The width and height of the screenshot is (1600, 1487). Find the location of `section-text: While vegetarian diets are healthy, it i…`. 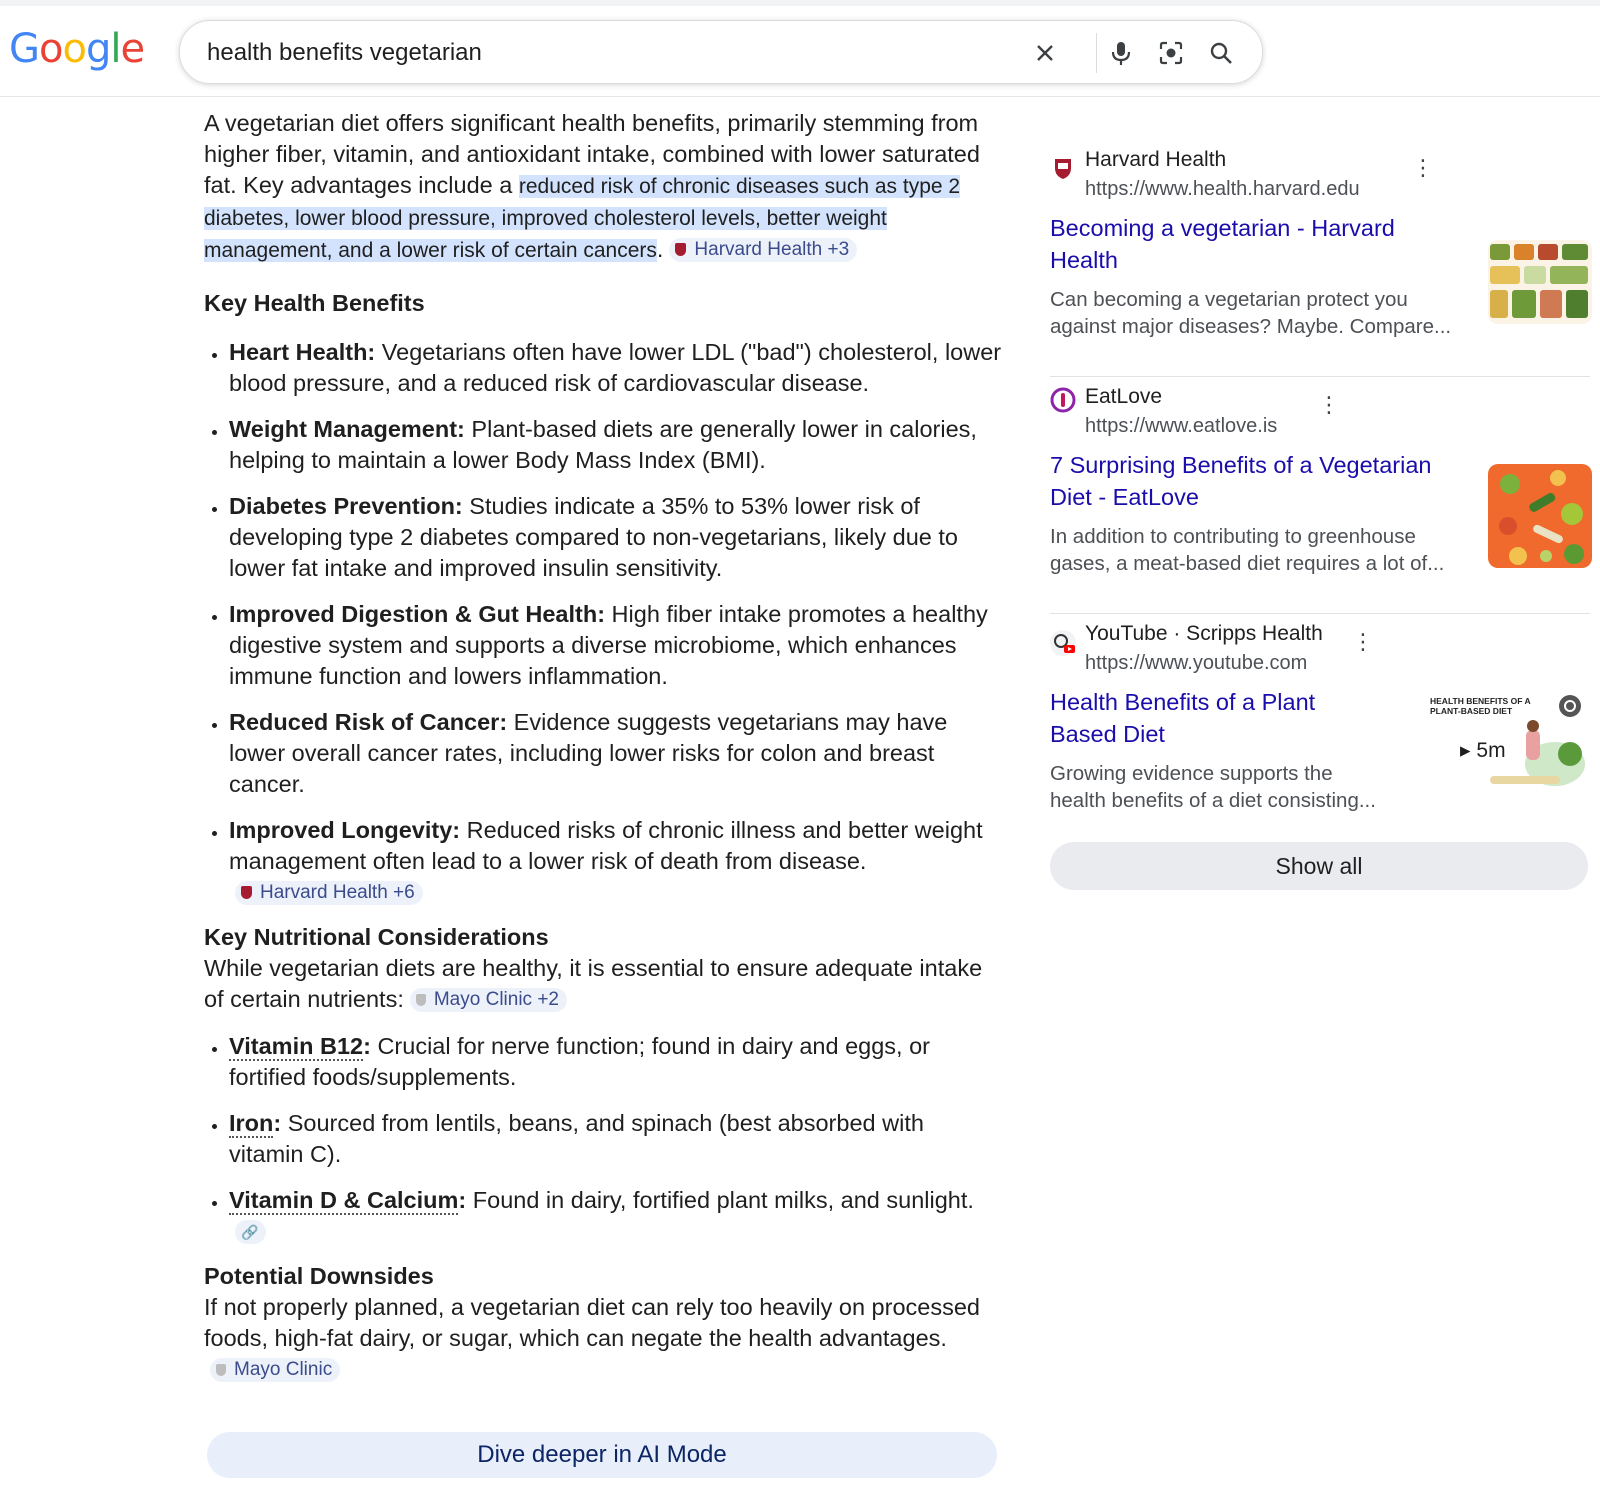

section-text: While vegetarian diets are healthy, it i… is located at coordinates (593, 983).